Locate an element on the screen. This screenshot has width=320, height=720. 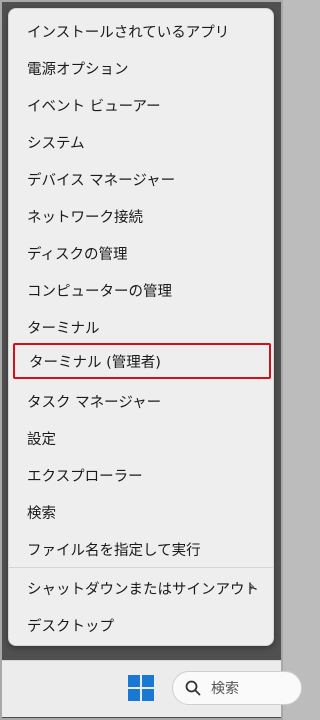
chevron-right-icon: › is located at coordinates (252, 587).